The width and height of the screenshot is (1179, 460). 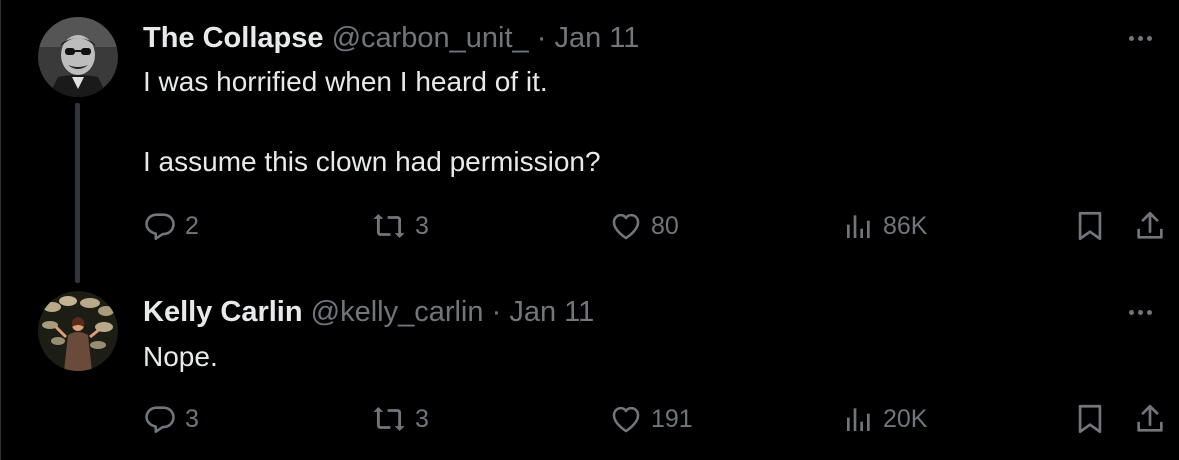 I want to click on tweet-text: Nope., so click(x=180, y=356).